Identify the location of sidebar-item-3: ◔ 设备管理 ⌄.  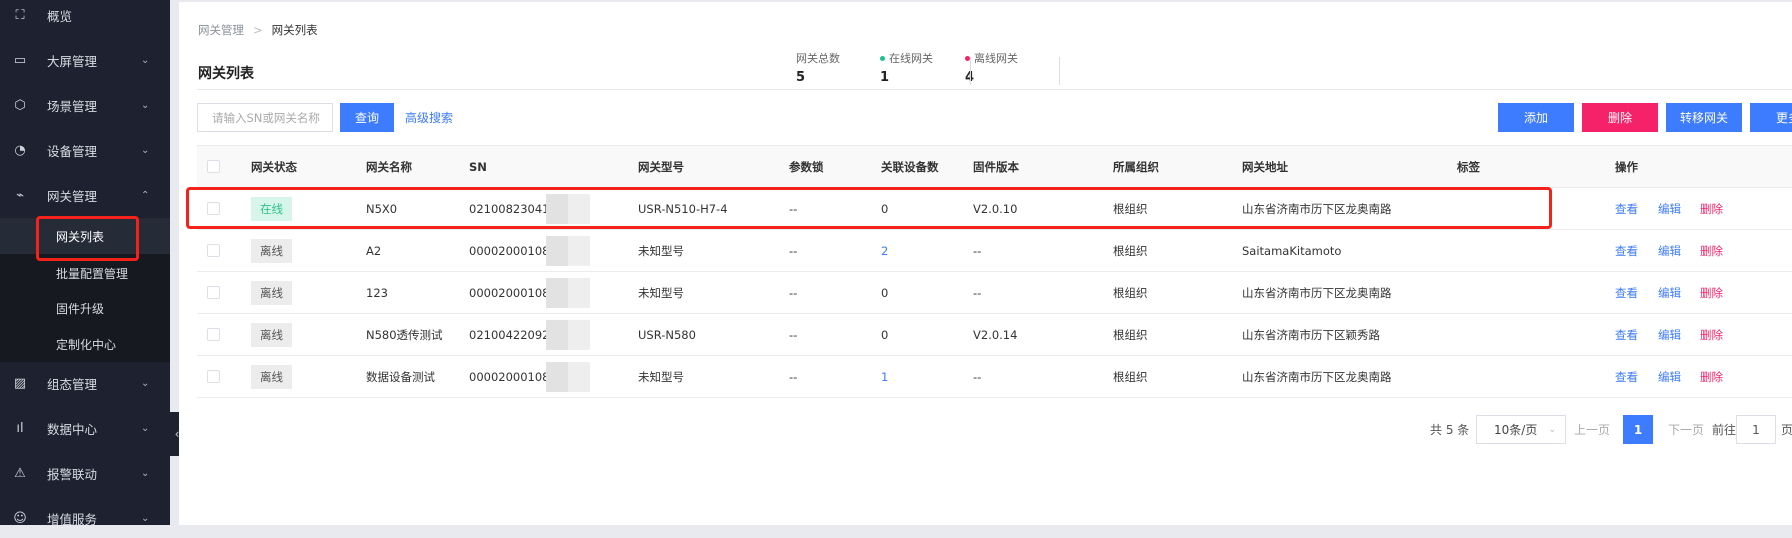
(85, 150).